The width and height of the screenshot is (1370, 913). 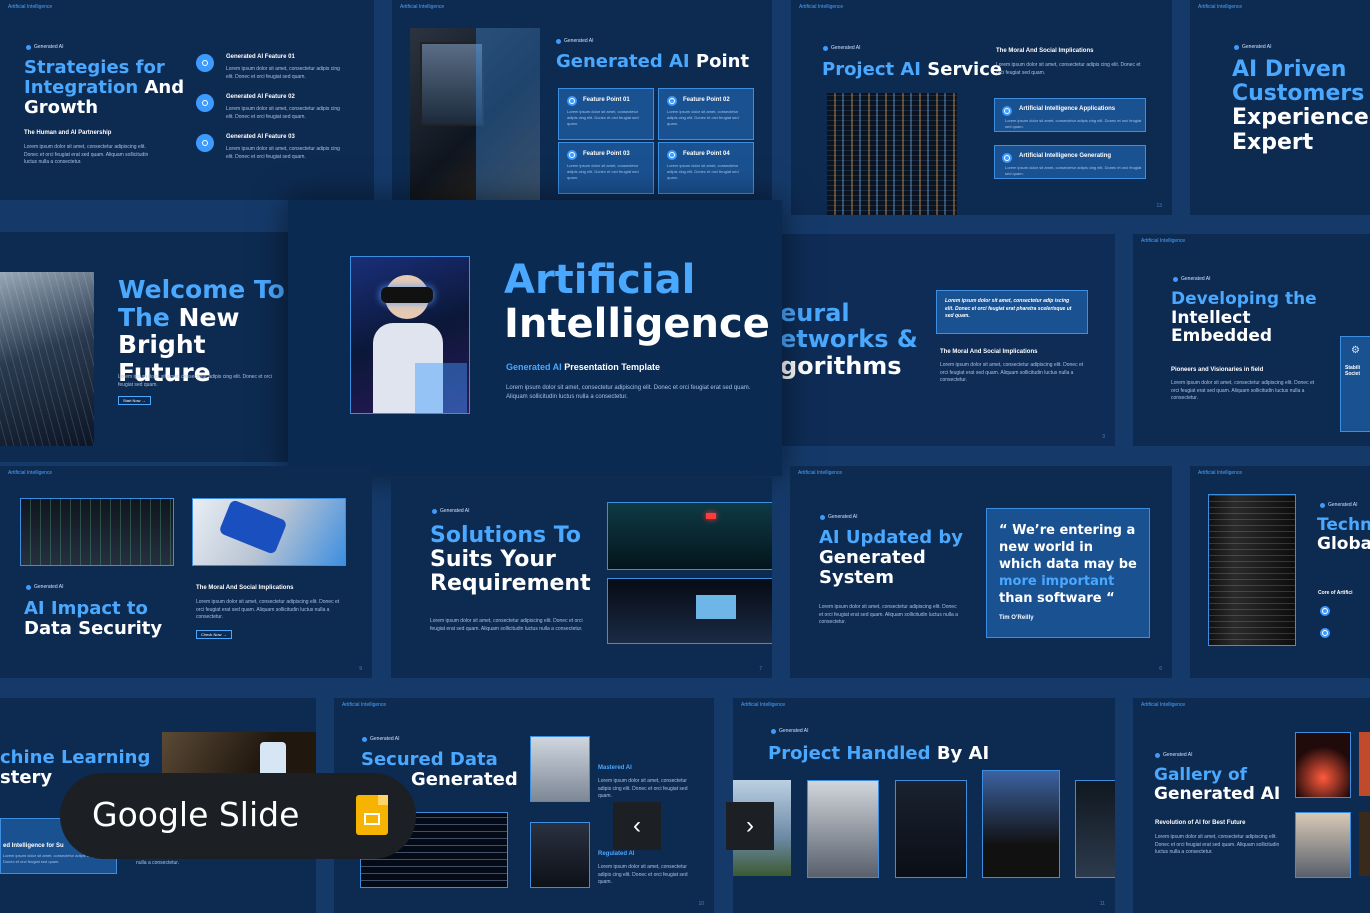 What do you see at coordinates (47, 359) in the screenshot?
I see `skyscraper-photo` at bounding box center [47, 359].